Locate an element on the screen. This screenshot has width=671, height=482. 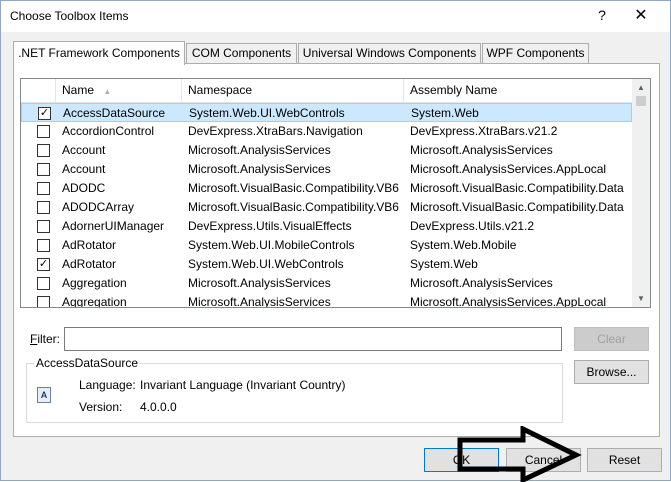
row-assembly: DevExpress.Utils.v21.2 is located at coordinates (472, 226).